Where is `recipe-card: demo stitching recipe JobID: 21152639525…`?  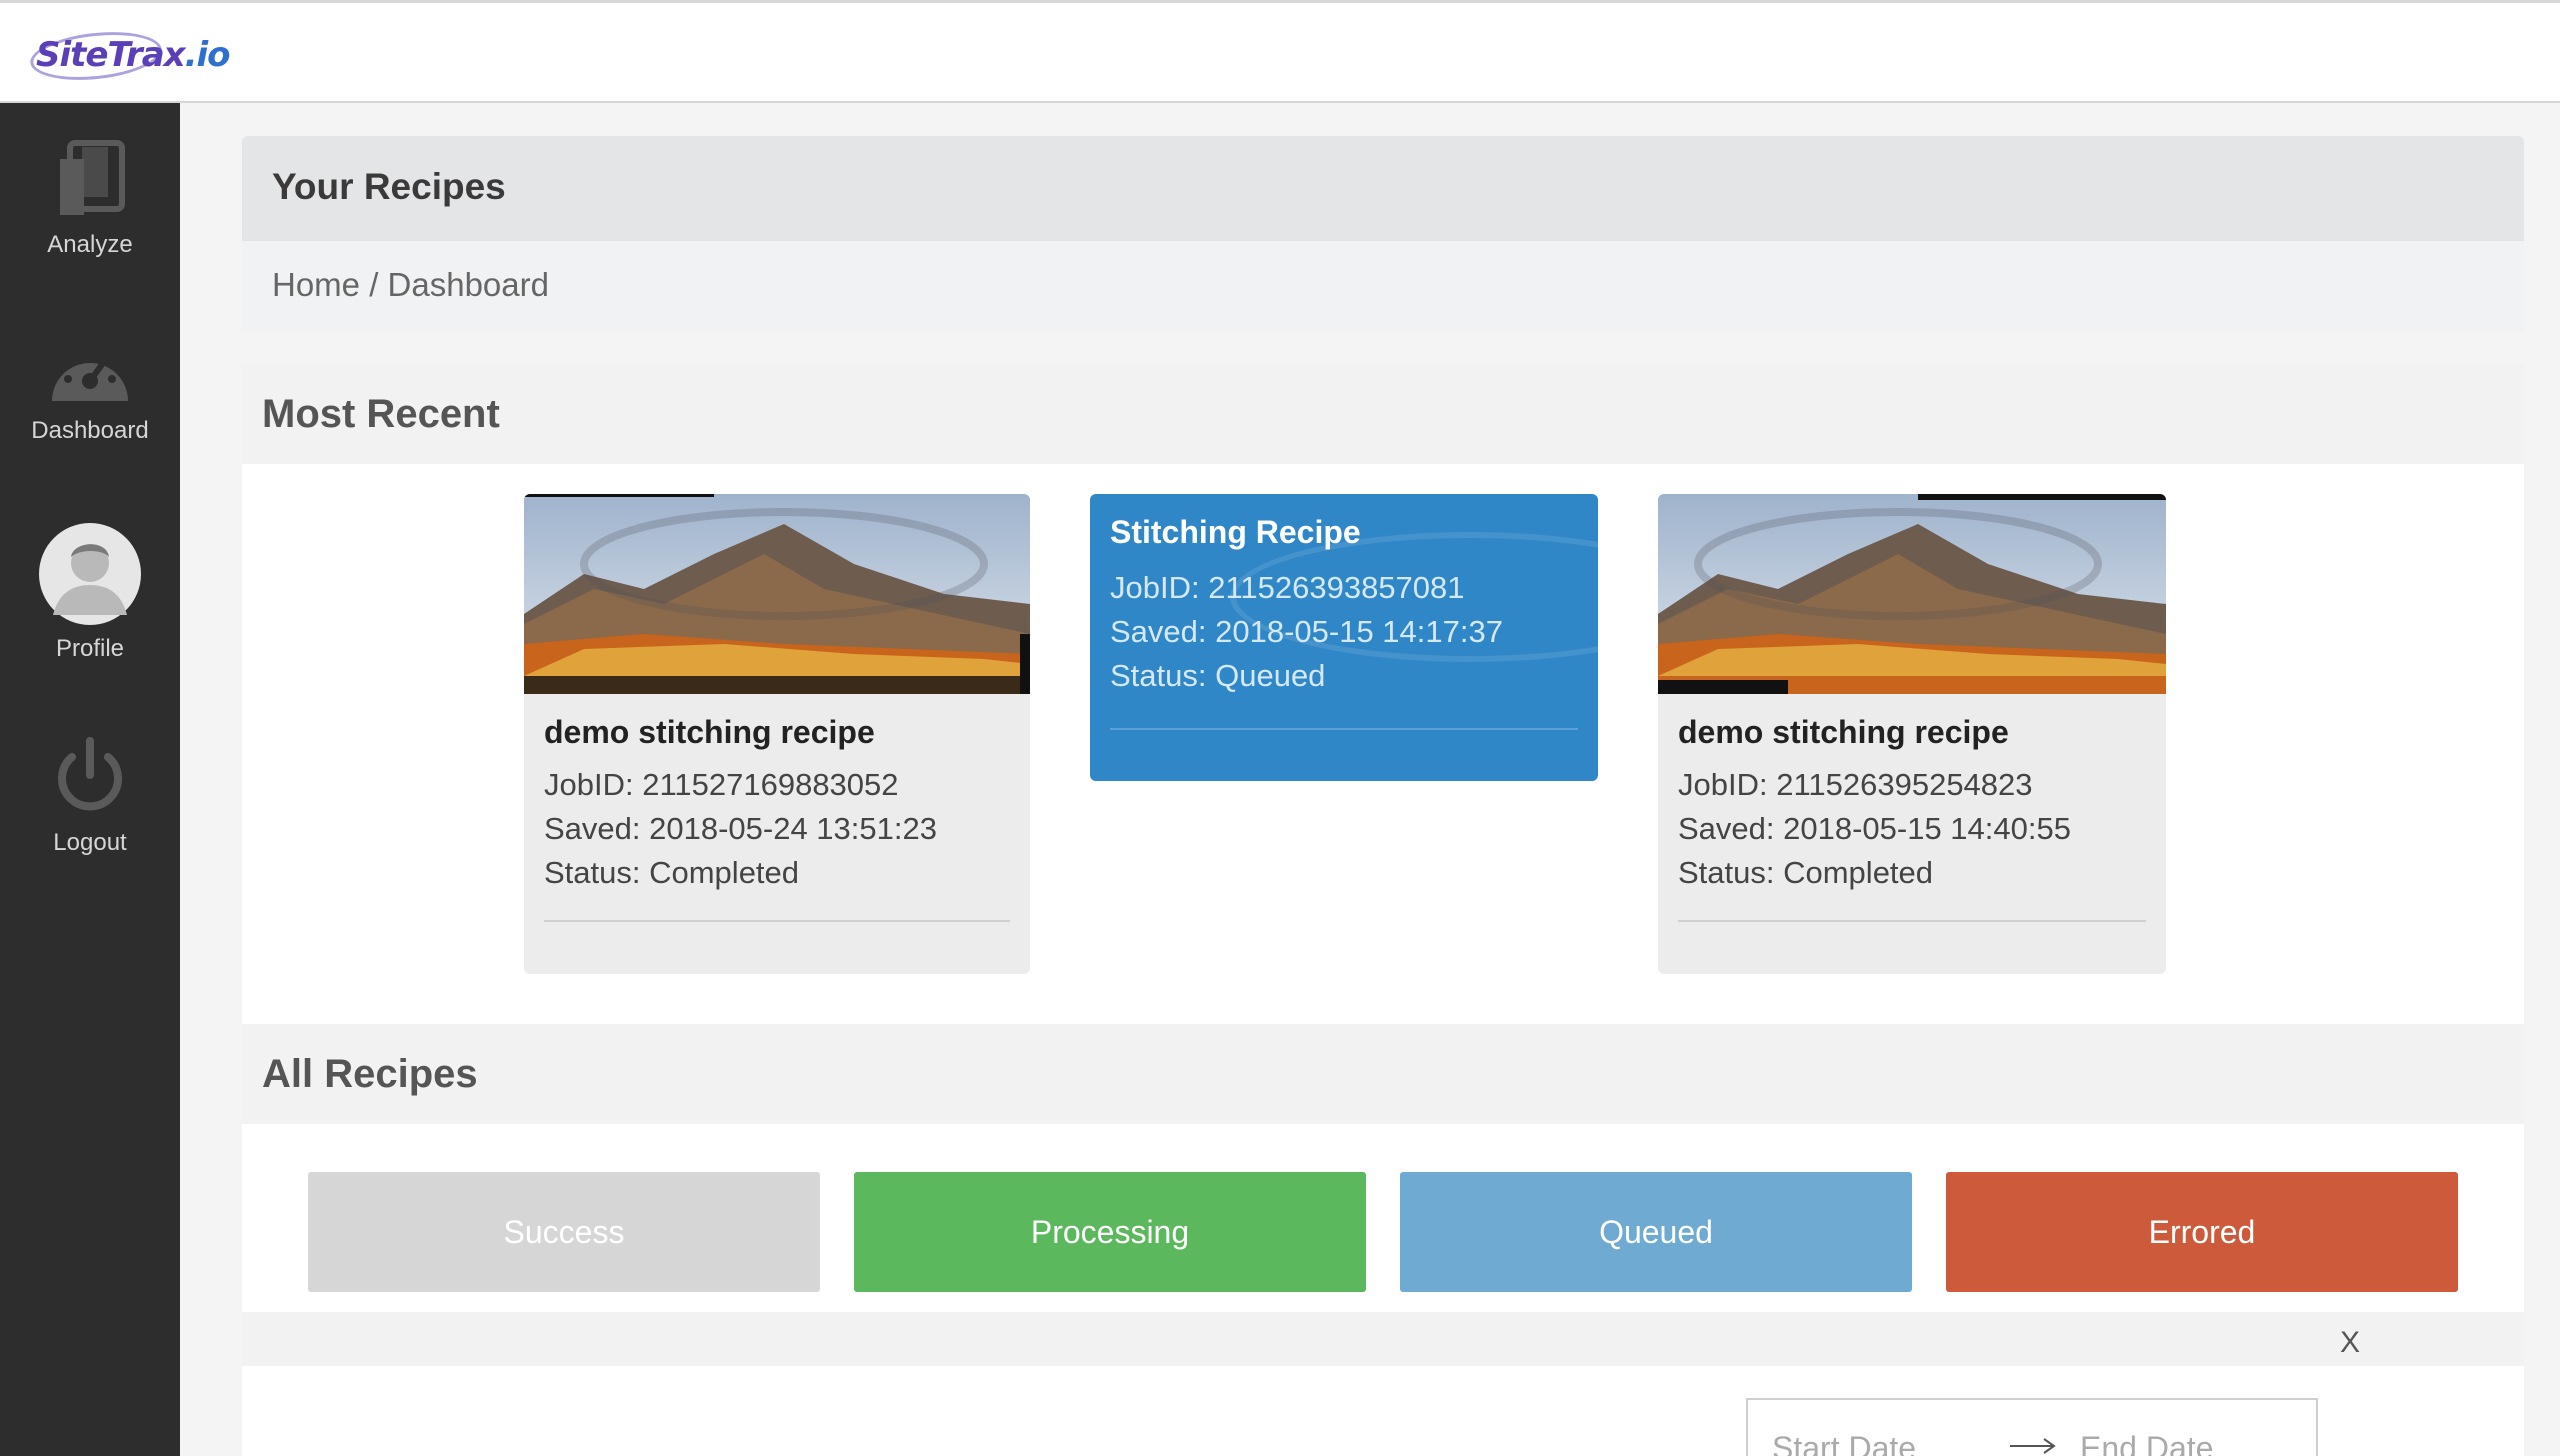
recipe-card: demo stitching recipe JobID: 21152639525… is located at coordinates (1912, 734).